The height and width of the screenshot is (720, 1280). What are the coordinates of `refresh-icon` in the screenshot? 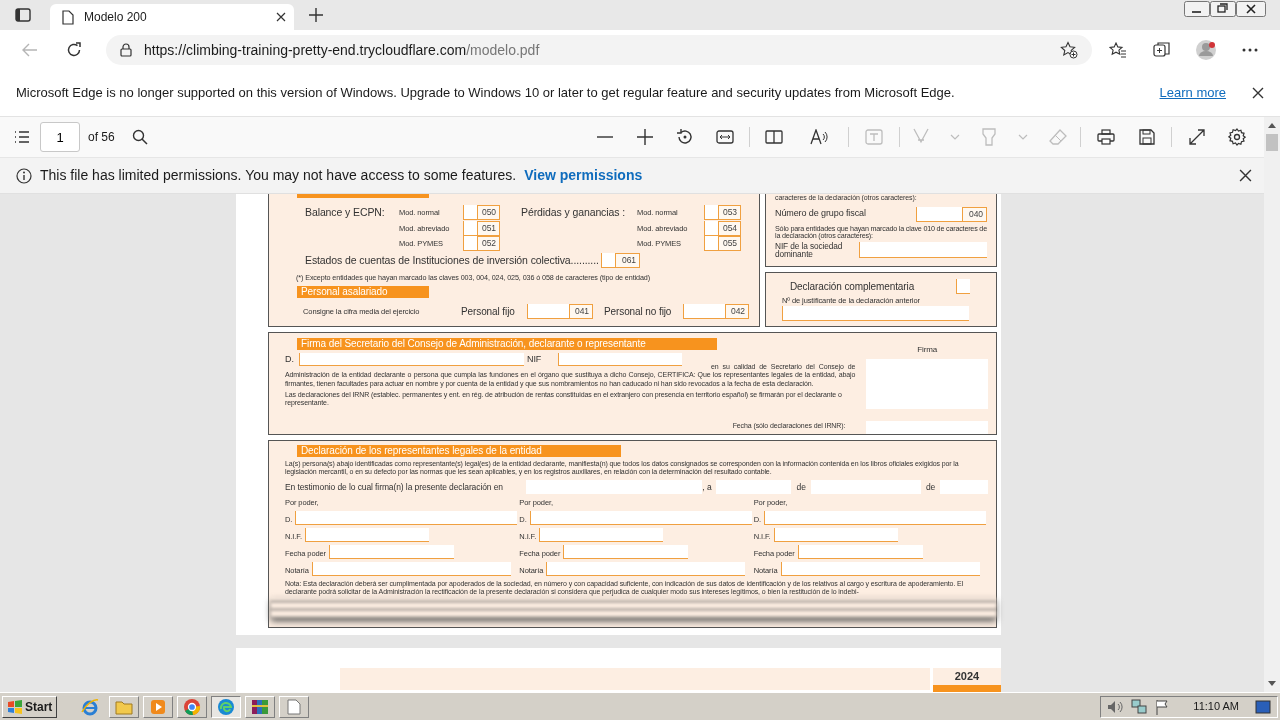 It's located at (74, 50).